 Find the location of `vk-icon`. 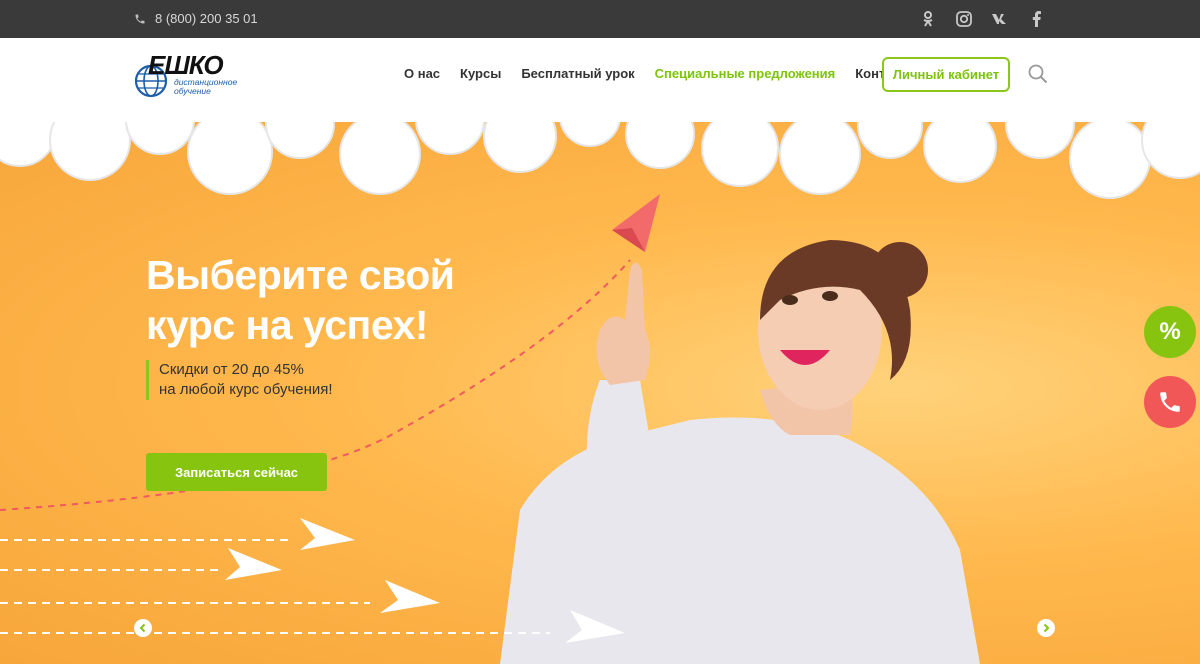

vk-icon is located at coordinates (1000, 19).